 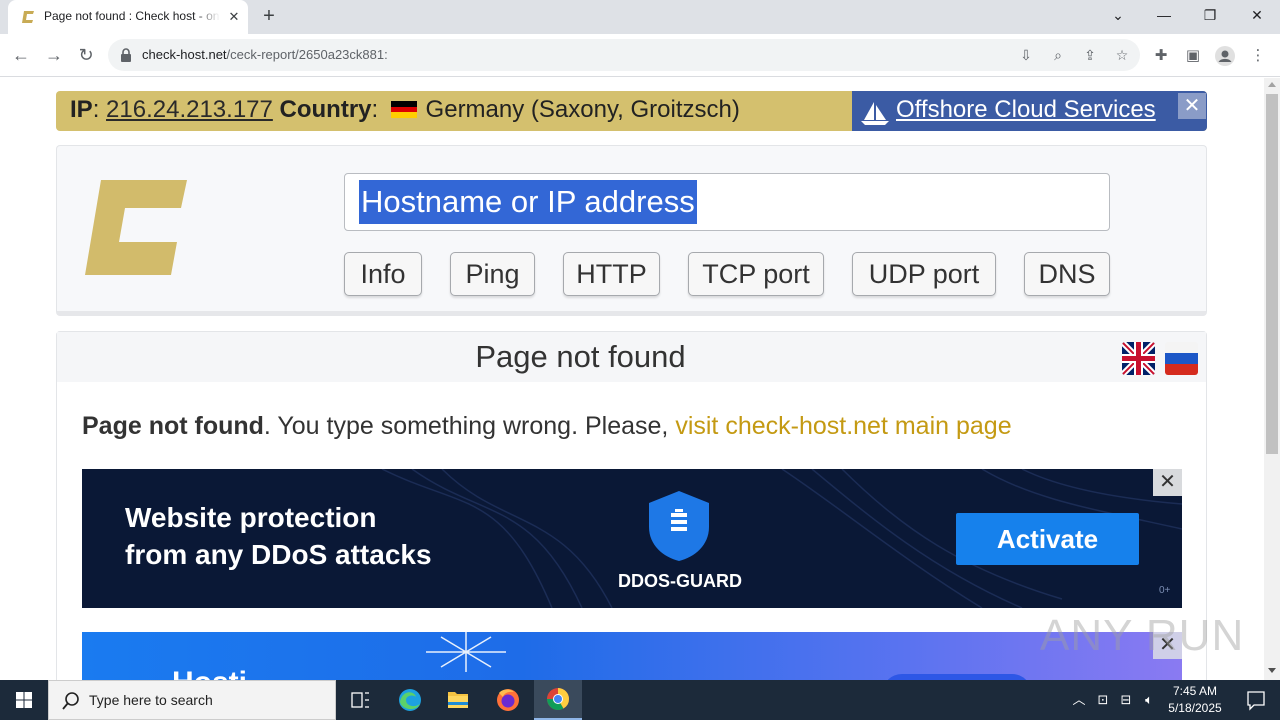 I want to click on windows-start-icon, so click(x=24, y=700).